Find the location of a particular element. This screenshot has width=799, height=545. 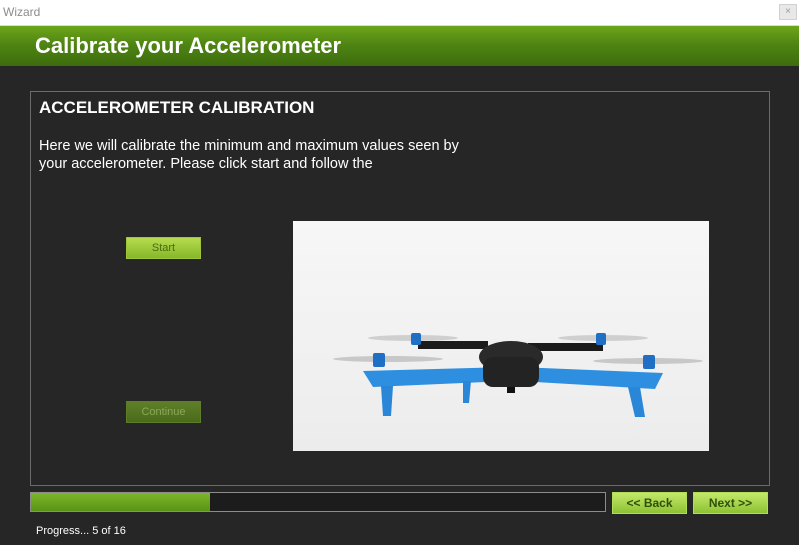

progress-bar is located at coordinates (318, 502).